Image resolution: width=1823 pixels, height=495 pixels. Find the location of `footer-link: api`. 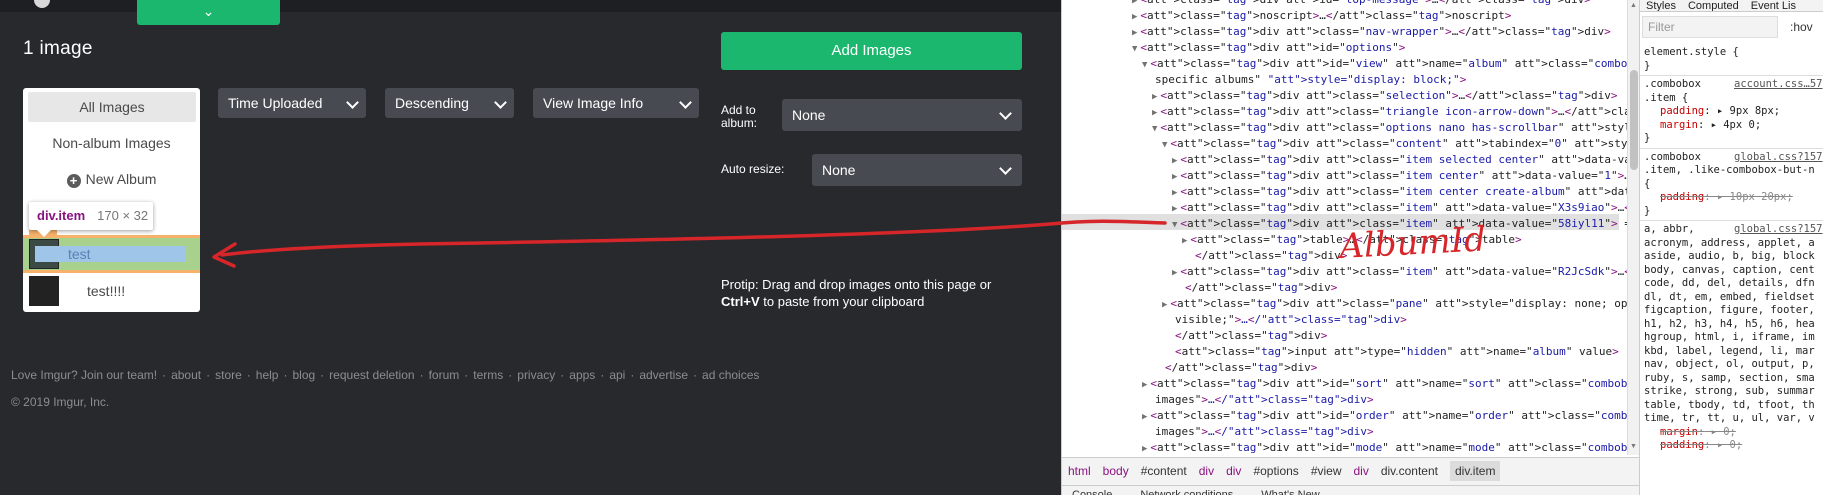

footer-link: api is located at coordinates (617, 375).